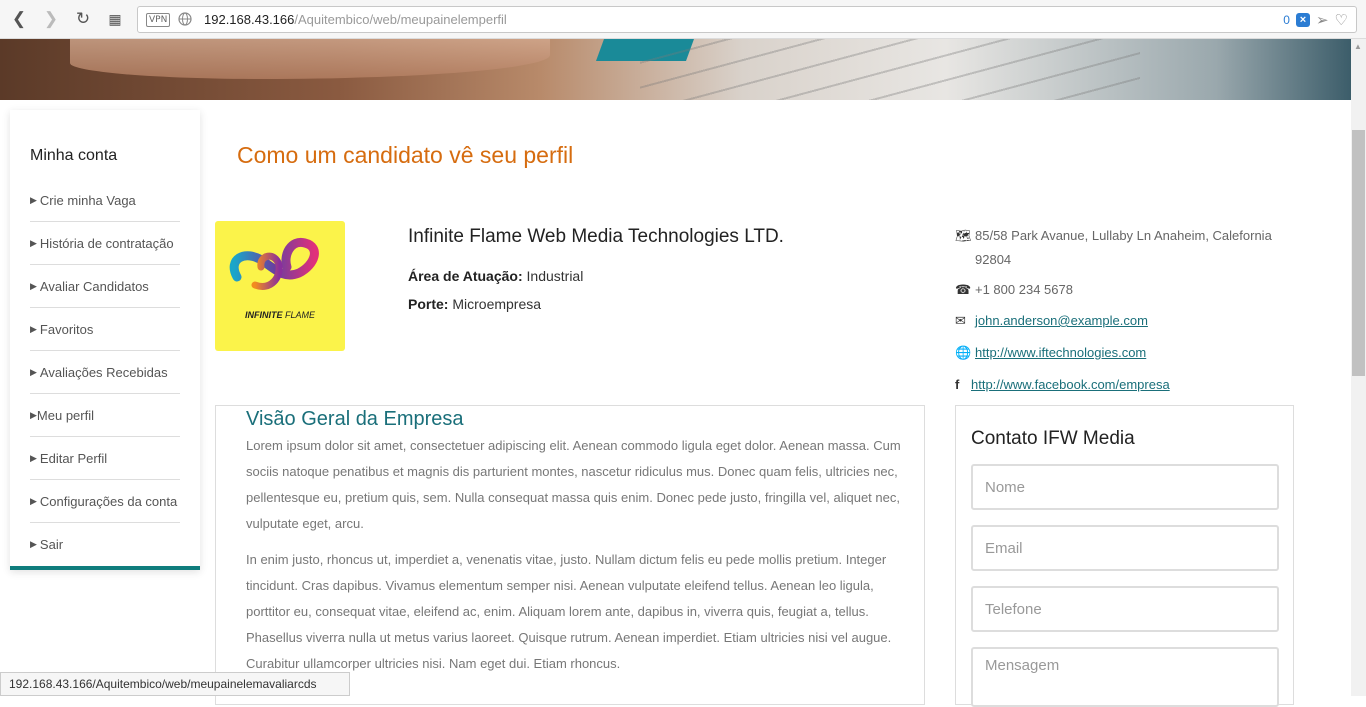  I want to click on sidebar-item-historia: ▶ História de contratação, so click(105, 243).